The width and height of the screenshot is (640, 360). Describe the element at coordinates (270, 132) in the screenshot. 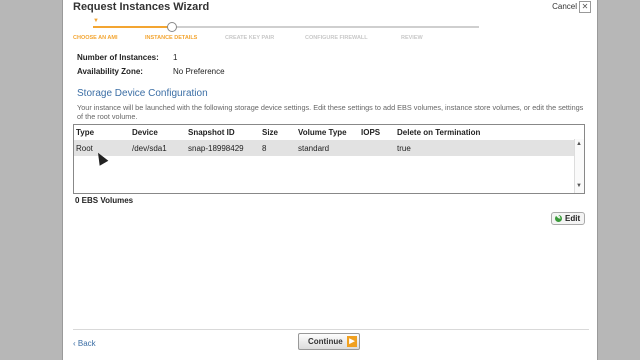

I see `col-size: Size` at that location.